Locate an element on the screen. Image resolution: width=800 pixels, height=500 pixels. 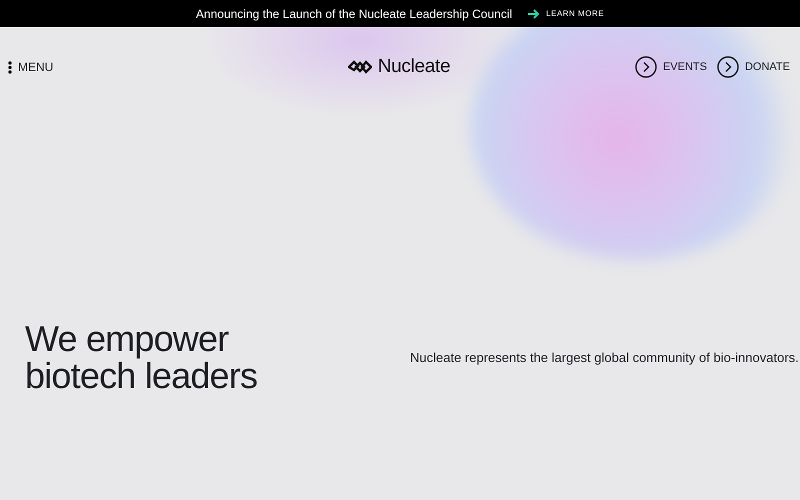
arrow-icon is located at coordinates (534, 13).